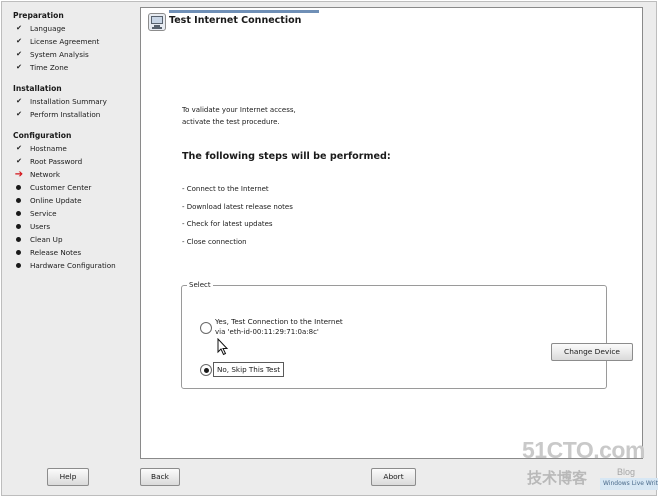  What do you see at coordinates (75, 148) in the screenshot?
I see `step-hostname: ✔ Hostname` at bounding box center [75, 148].